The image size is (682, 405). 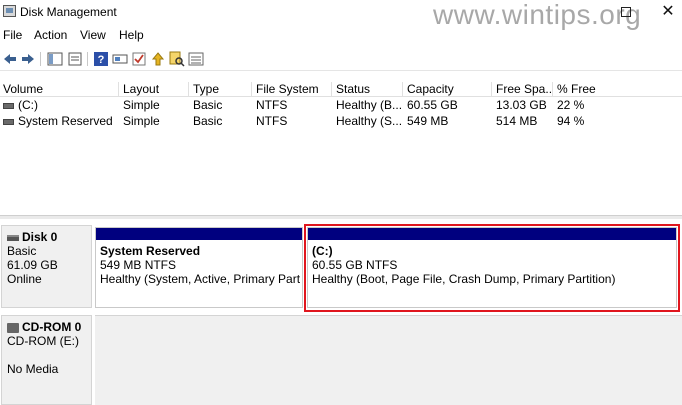 What do you see at coordinates (59, 89) in the screenshot?
I see `column-volume: Volume` at bounding box center [59, 89].